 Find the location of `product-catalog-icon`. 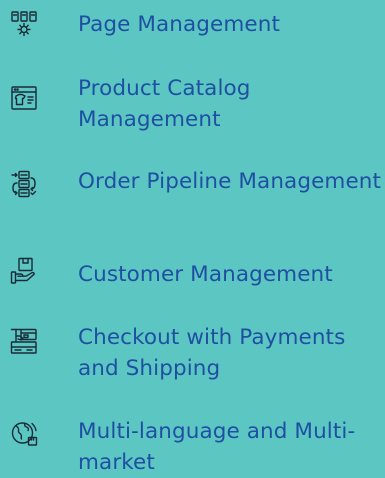

product-catalog-icon is located at coordinates (24, 98).